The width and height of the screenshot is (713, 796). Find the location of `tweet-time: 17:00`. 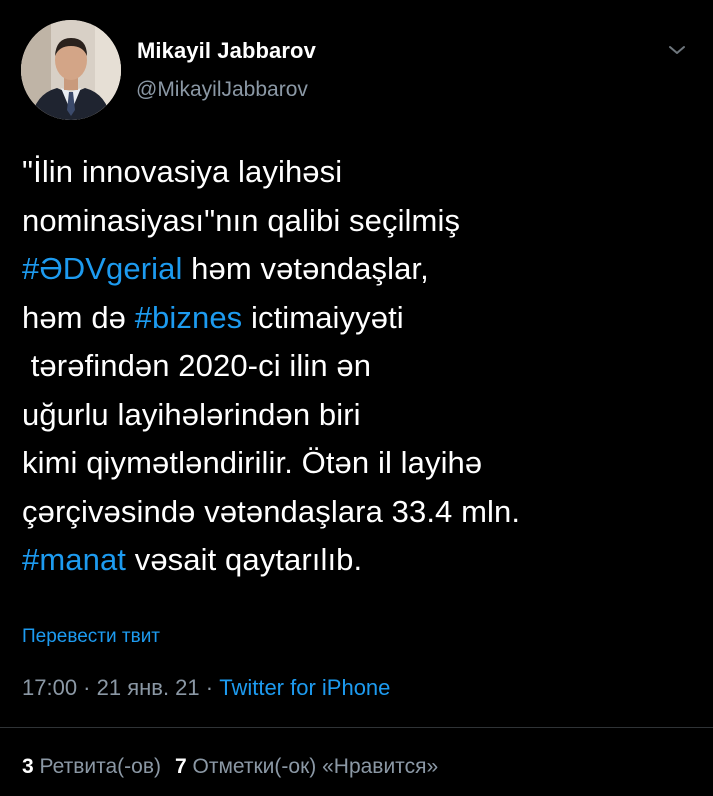

tweet-time: 17:00 is located at coordinates (49, 687).